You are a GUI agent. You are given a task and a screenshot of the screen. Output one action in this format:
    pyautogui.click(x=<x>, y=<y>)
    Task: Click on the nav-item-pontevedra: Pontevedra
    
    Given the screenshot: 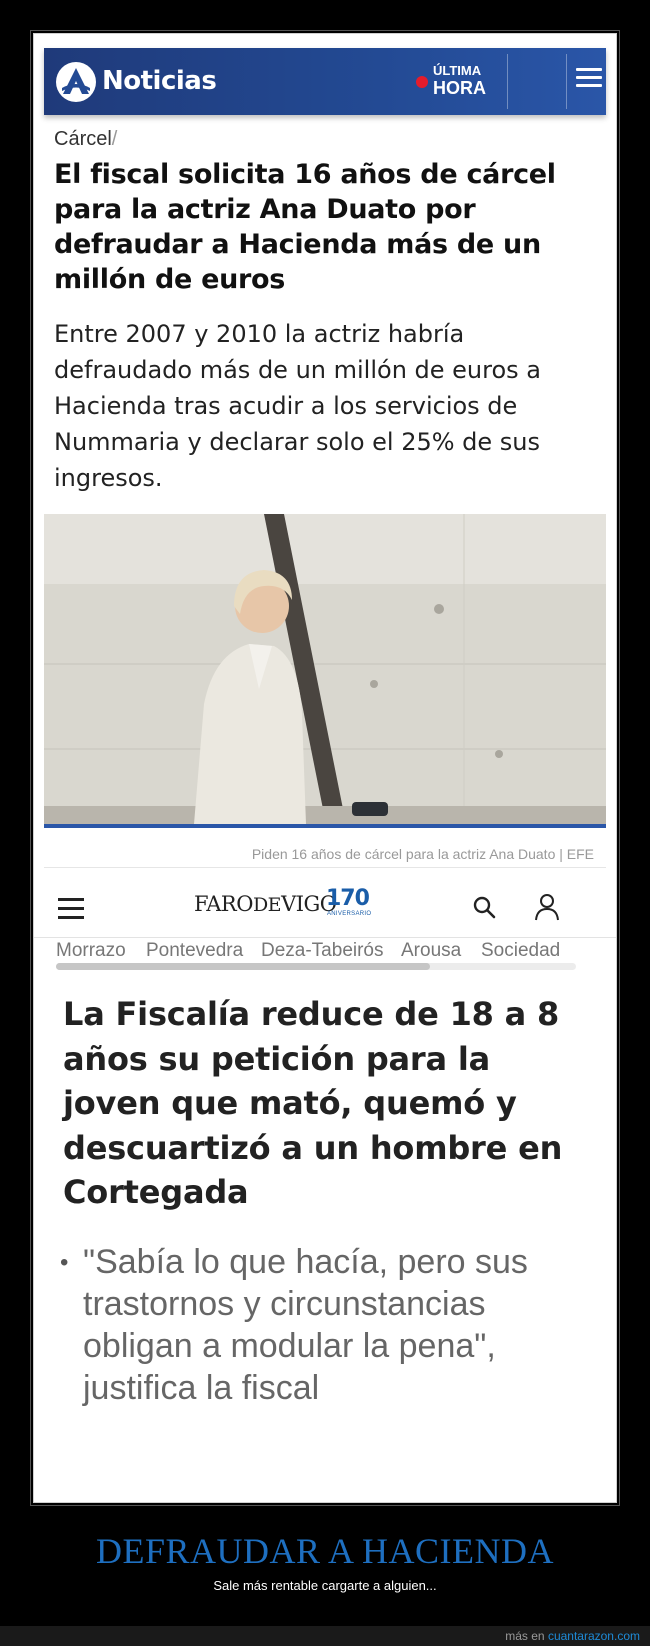 What is the action you would take?
    pyautogui.click(x=194, y=951)
    